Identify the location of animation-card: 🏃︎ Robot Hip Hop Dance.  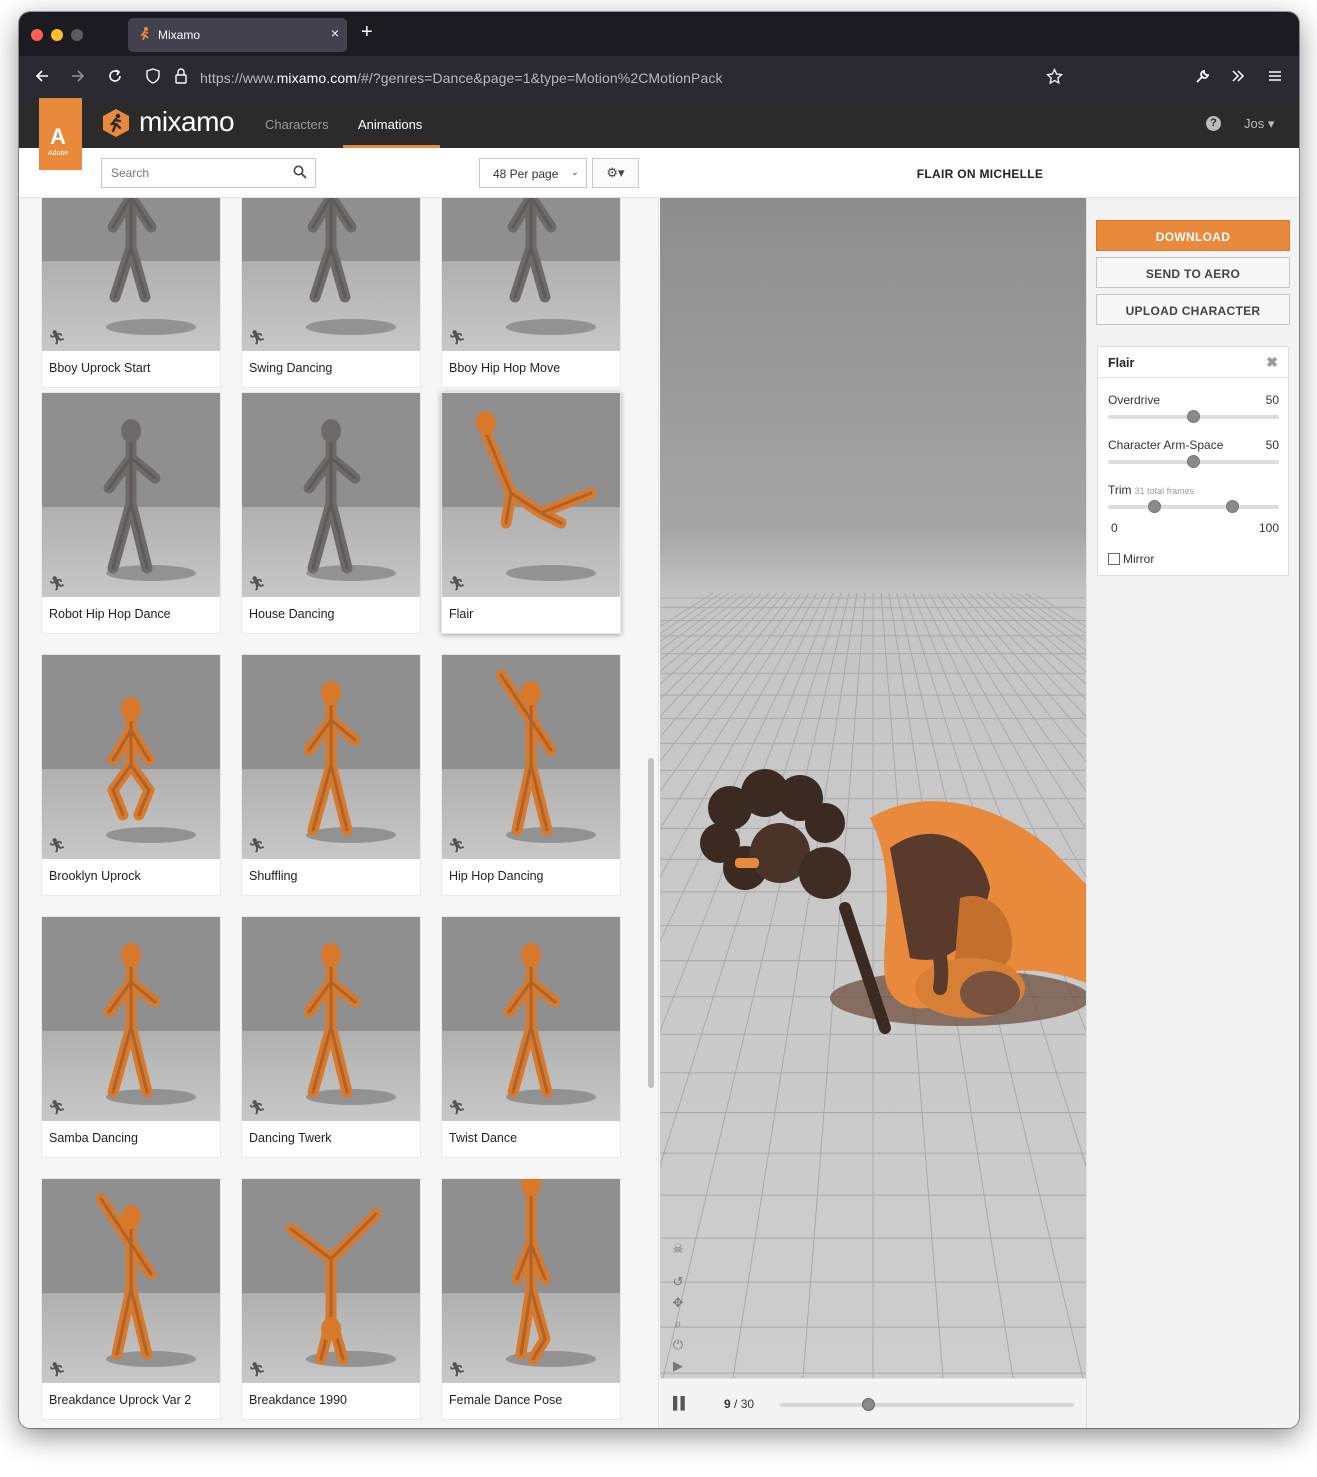
(131, 513).